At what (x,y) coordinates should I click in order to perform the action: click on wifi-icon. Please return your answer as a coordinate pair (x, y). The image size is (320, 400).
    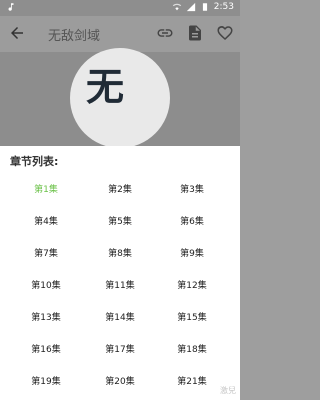
    Looking at the image, I should click on (176, 7).